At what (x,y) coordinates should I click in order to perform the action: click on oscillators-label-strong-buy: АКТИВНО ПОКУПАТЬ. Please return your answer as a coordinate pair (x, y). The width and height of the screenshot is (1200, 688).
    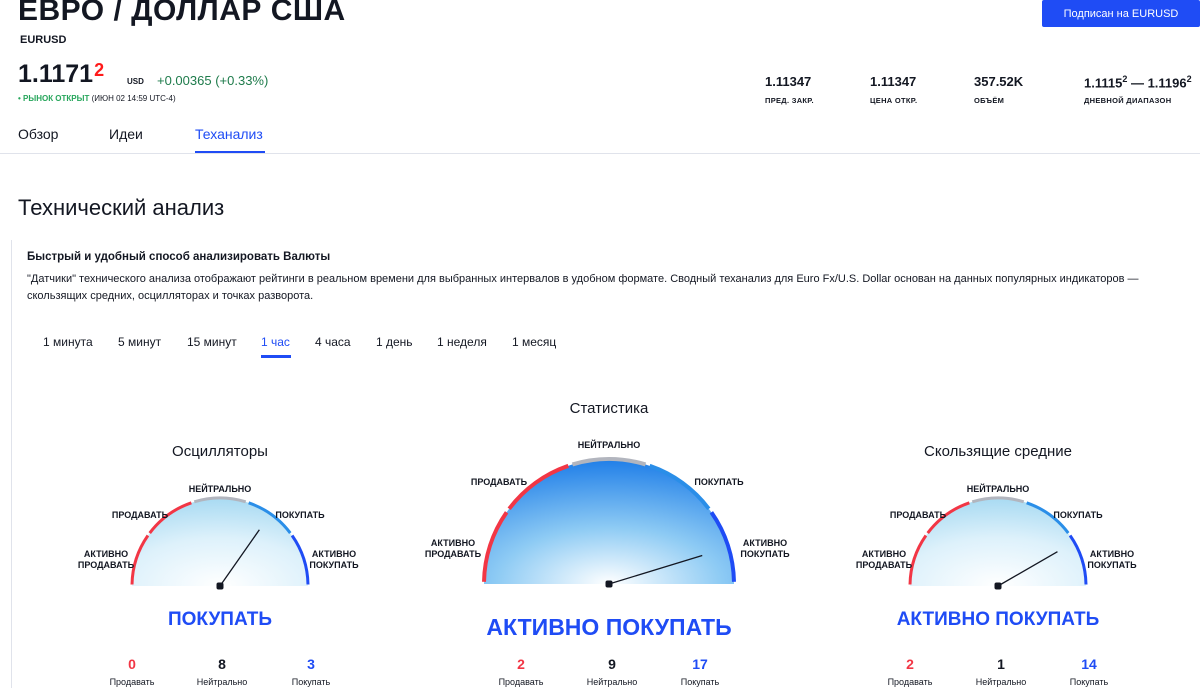
    Looking at the image, I should click on (333, 560).